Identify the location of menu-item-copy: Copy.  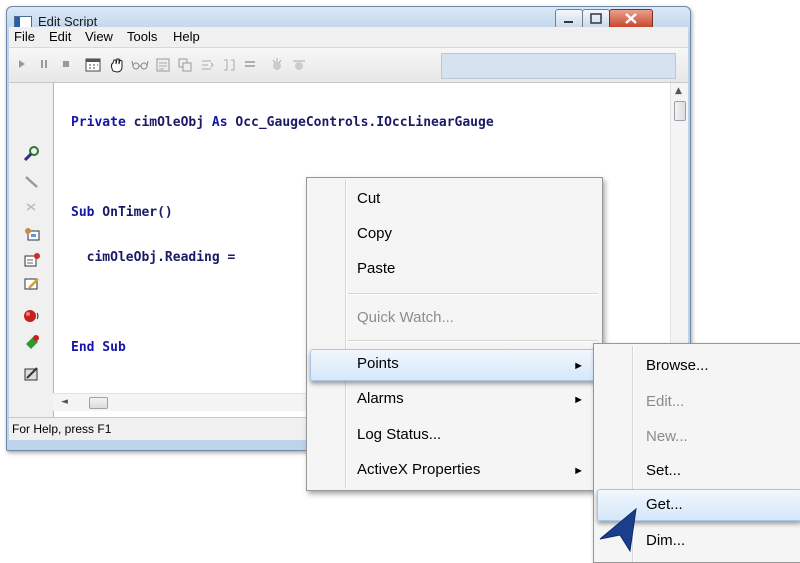
(374, 235).